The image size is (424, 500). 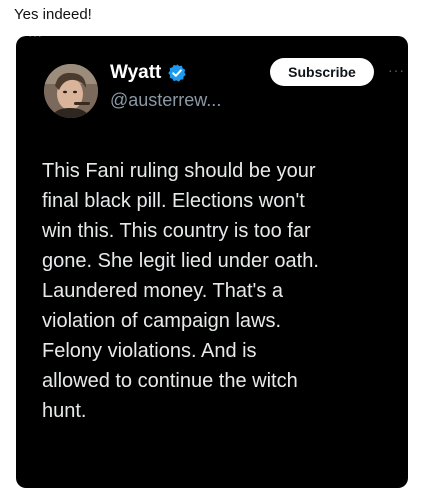 I want to click on avatar-image, so click(x=71, y=91).